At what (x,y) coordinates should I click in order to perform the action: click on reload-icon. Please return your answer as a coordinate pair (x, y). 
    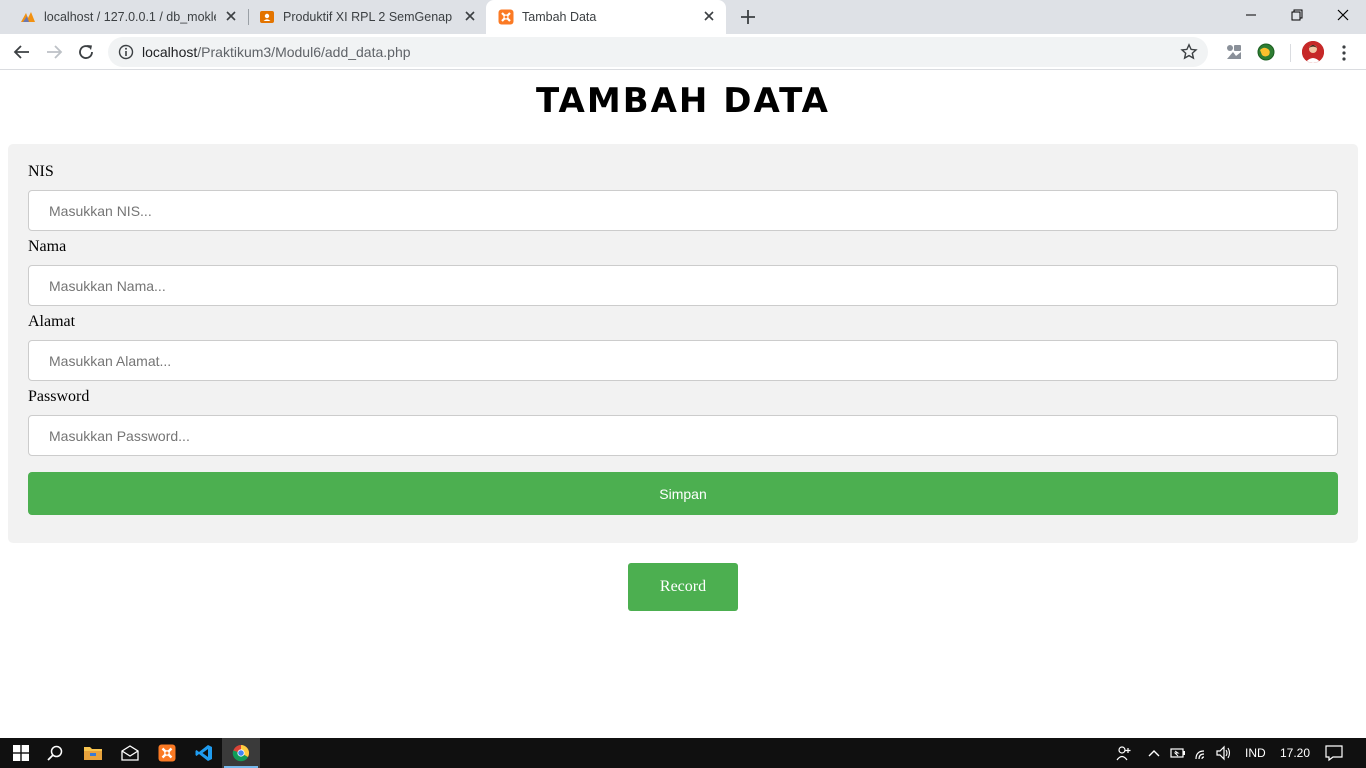
    Looking at the image, I should click on (86, 52).